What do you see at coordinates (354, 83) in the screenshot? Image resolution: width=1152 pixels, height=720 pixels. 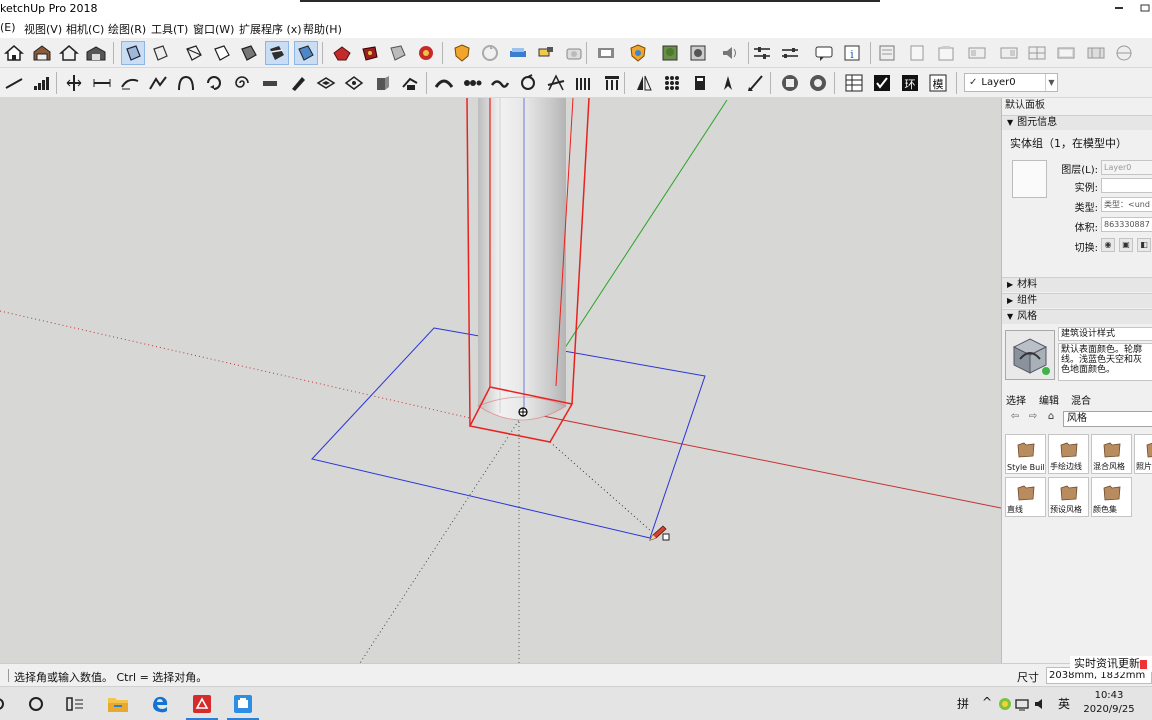 I see `offset-alt-button` at bounding box center [354, 83].